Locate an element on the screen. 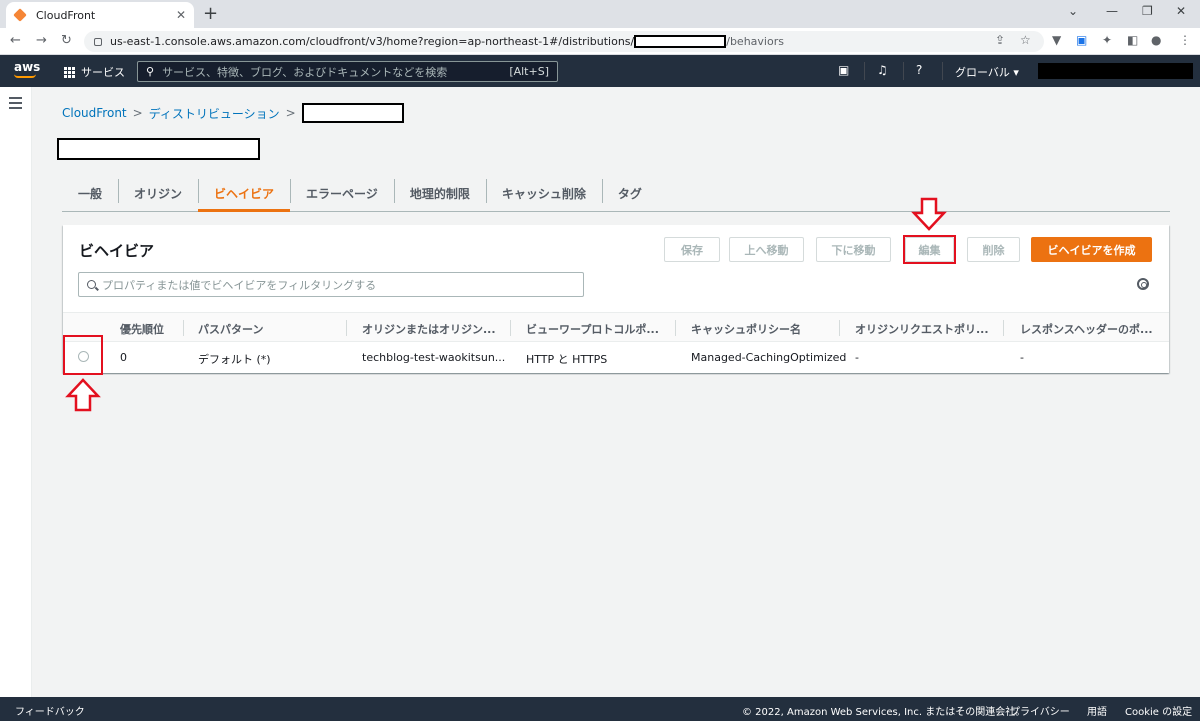 The width and height of the screenshot is (1200, 721). gear-icon is located at coordinates (1143, 284).